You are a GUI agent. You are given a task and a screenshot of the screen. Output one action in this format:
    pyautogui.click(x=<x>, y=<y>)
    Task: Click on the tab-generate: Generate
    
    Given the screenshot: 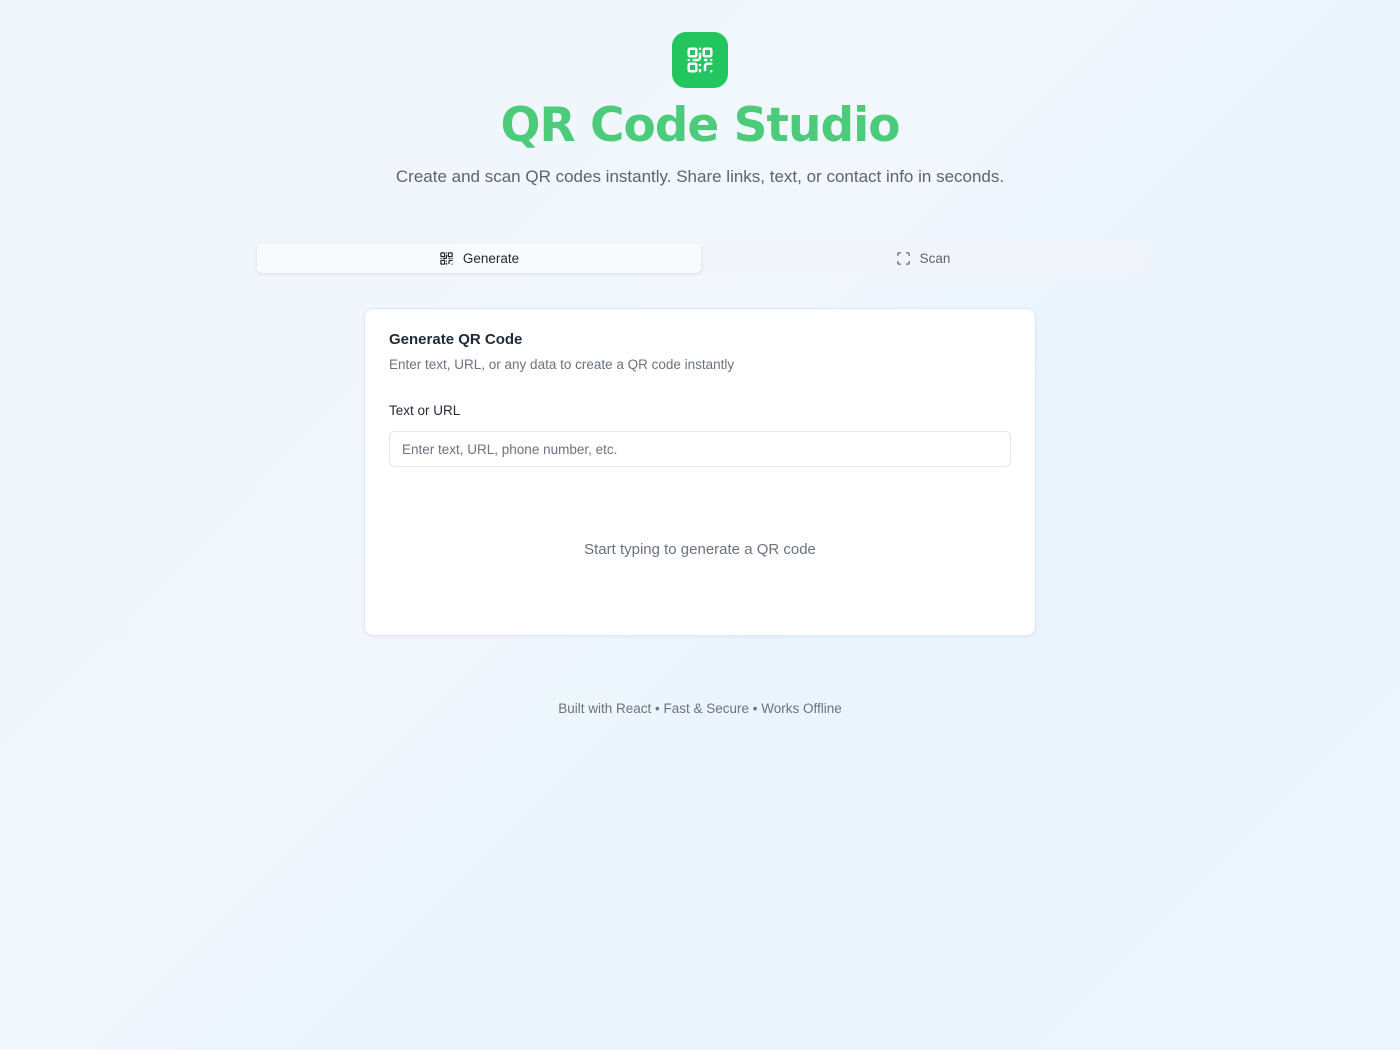 What is the action you would take?
    pyautogui.click(x=479, y=258)
    